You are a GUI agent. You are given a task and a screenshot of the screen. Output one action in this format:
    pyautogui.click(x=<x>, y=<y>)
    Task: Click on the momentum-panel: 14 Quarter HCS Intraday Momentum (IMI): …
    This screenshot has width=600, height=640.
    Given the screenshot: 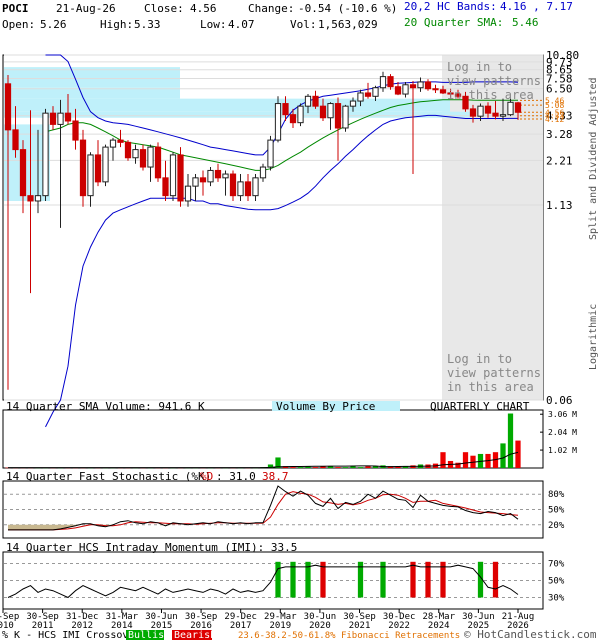 What is the action you would take?
    pyautogui.click(x=283, y=575)
    